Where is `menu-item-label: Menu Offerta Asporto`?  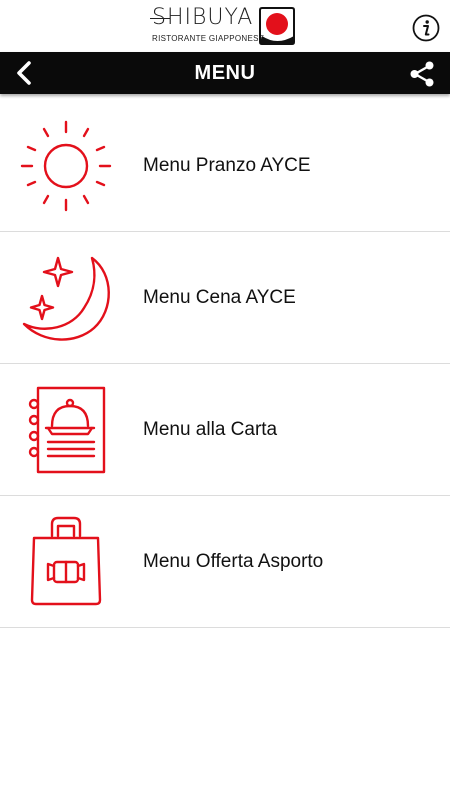 menu-item-label: Menu Offerta Asporto is located at coordinates (233, 561).